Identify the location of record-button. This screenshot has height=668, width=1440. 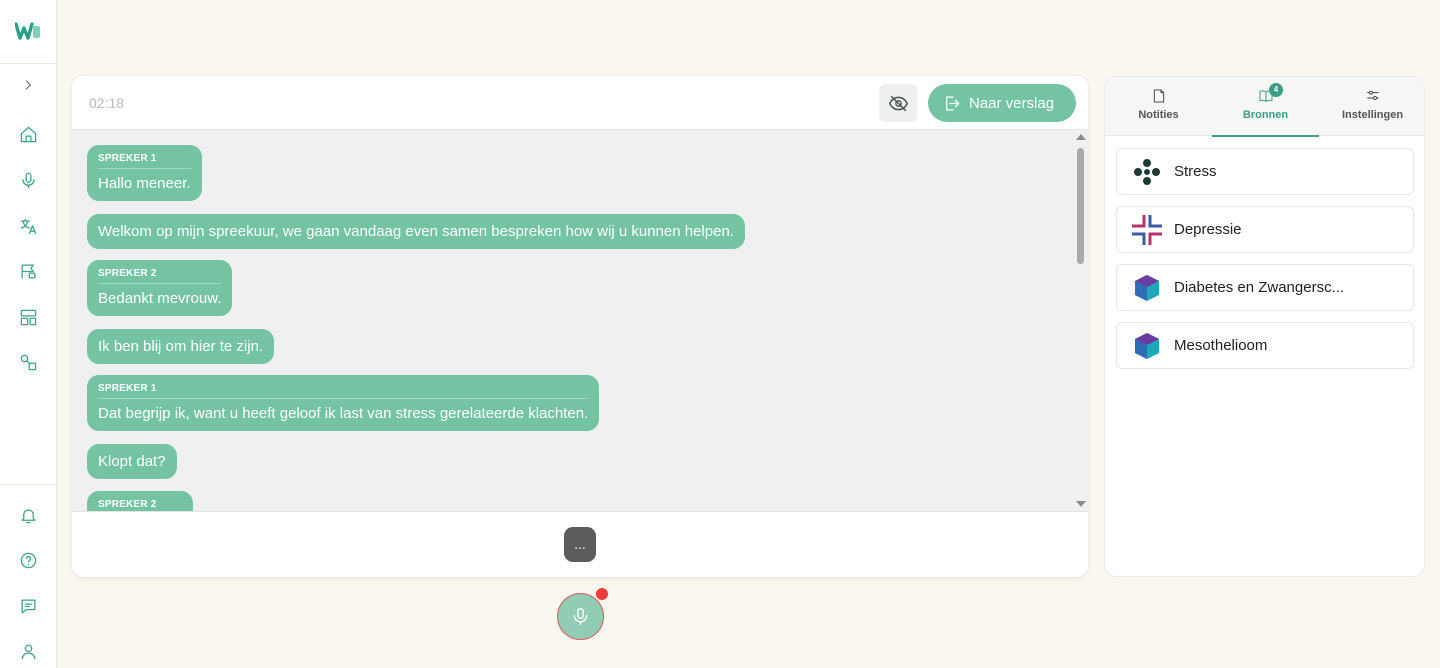
(580, 616).